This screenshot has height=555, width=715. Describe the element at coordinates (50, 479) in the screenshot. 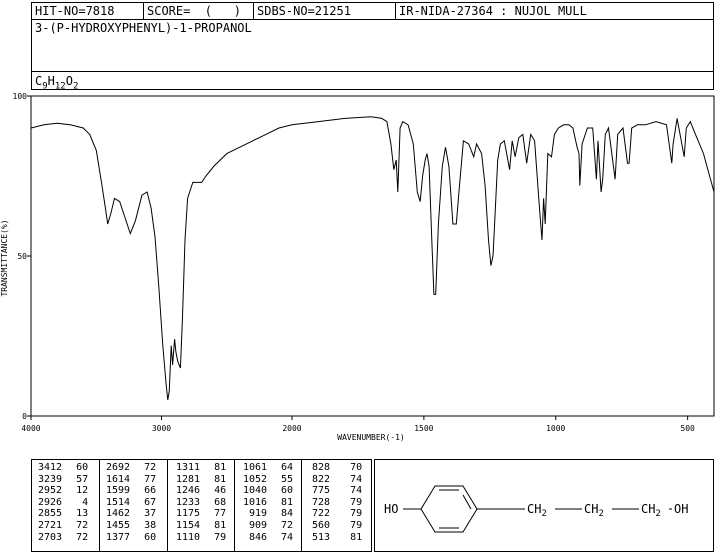

I see `peak-wavenumber: 3239` at that location.